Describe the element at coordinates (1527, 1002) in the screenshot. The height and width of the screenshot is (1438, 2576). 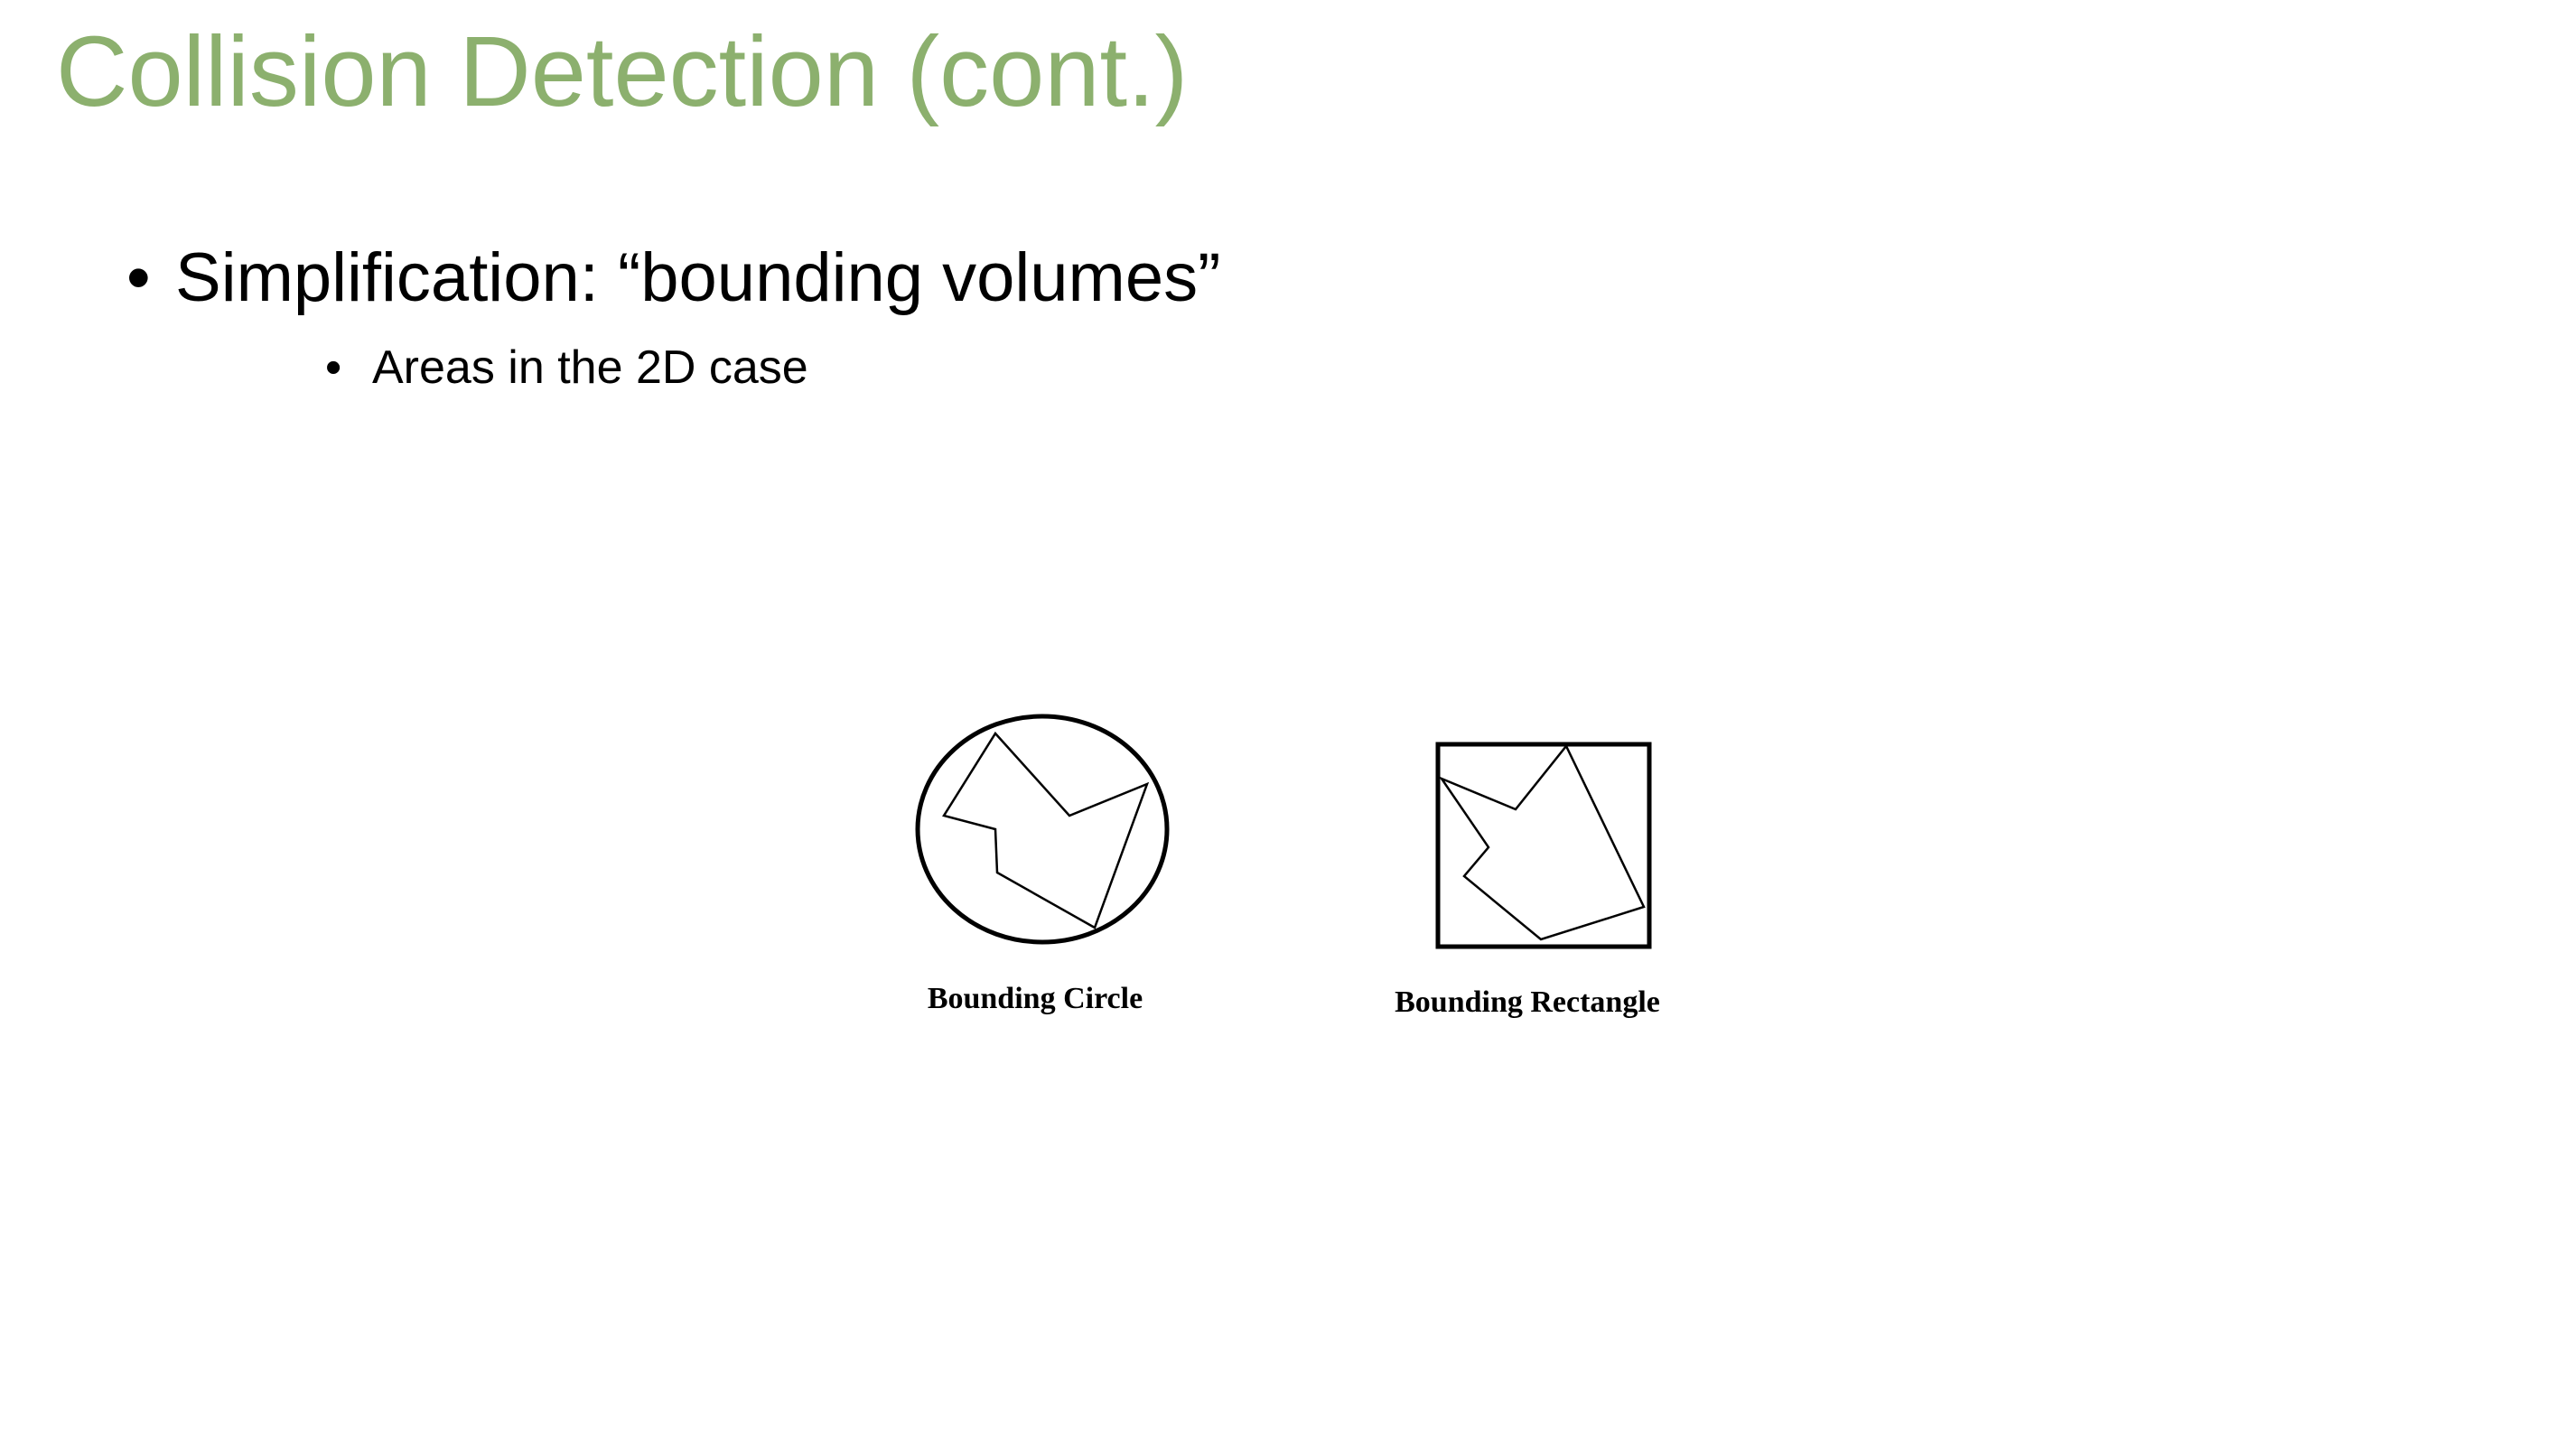
I see `bounding-rectangle-label: Bounding Rectangle` at that location.